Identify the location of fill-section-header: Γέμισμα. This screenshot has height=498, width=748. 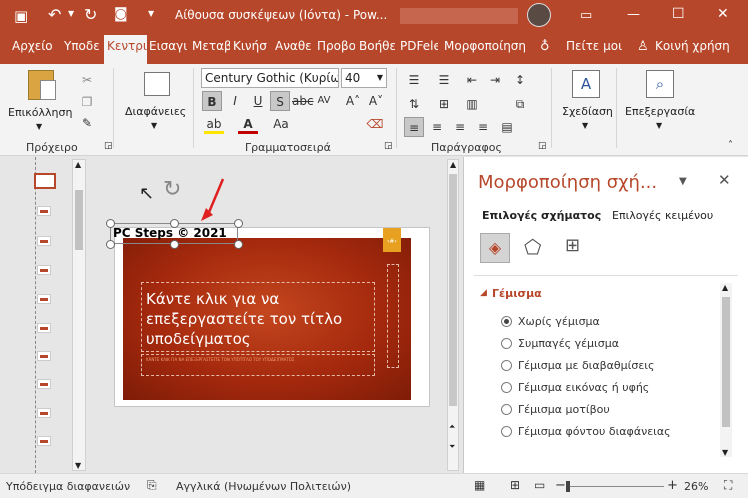
(517, 293).